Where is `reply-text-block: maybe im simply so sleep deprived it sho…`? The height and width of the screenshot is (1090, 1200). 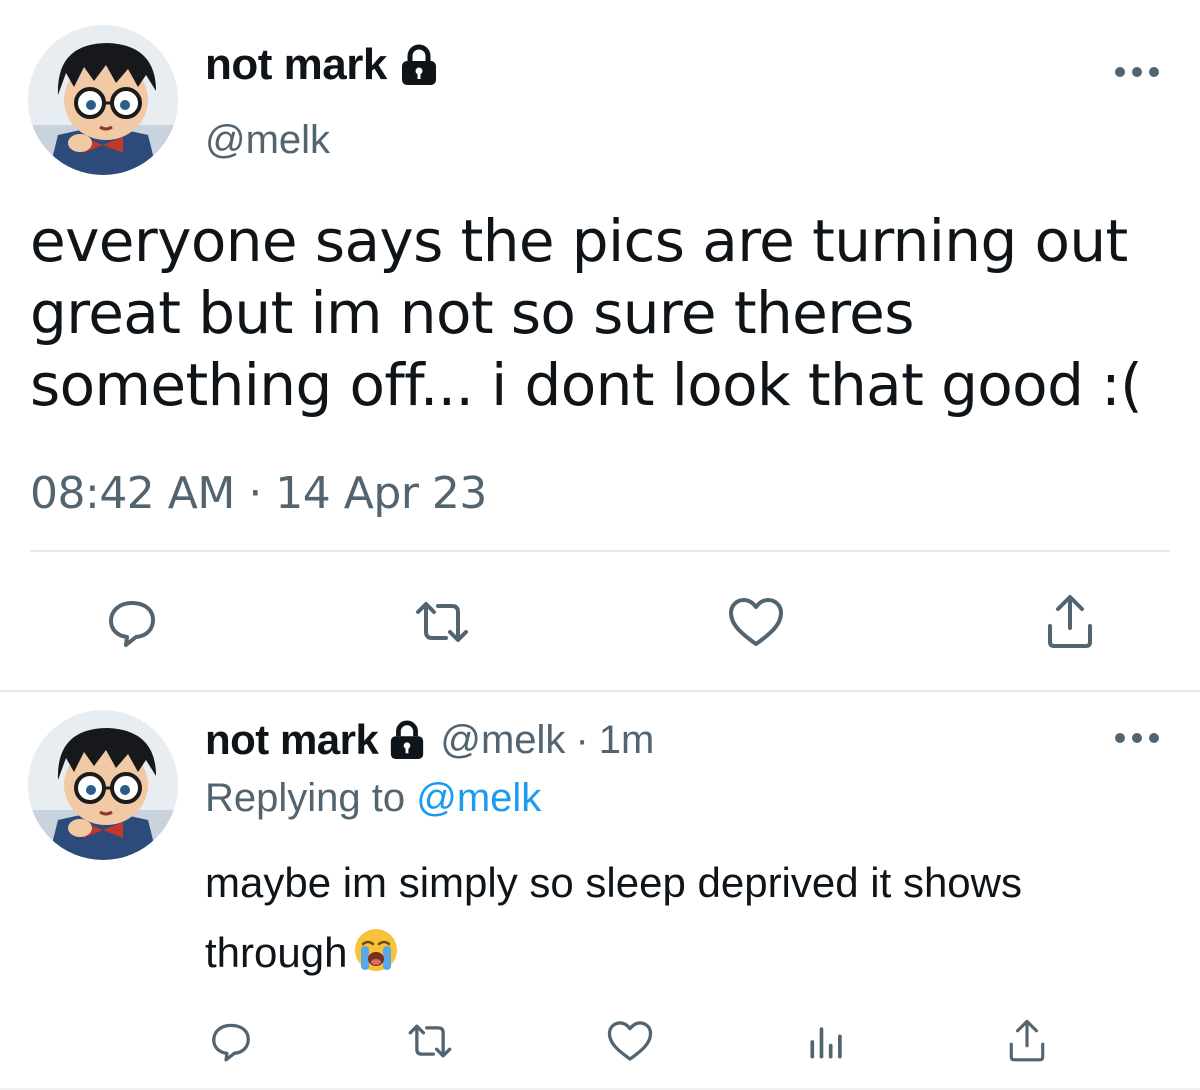
reply-text-block: maybe im simply so sleep deprived it sho… is located at coordinates (685, 918).